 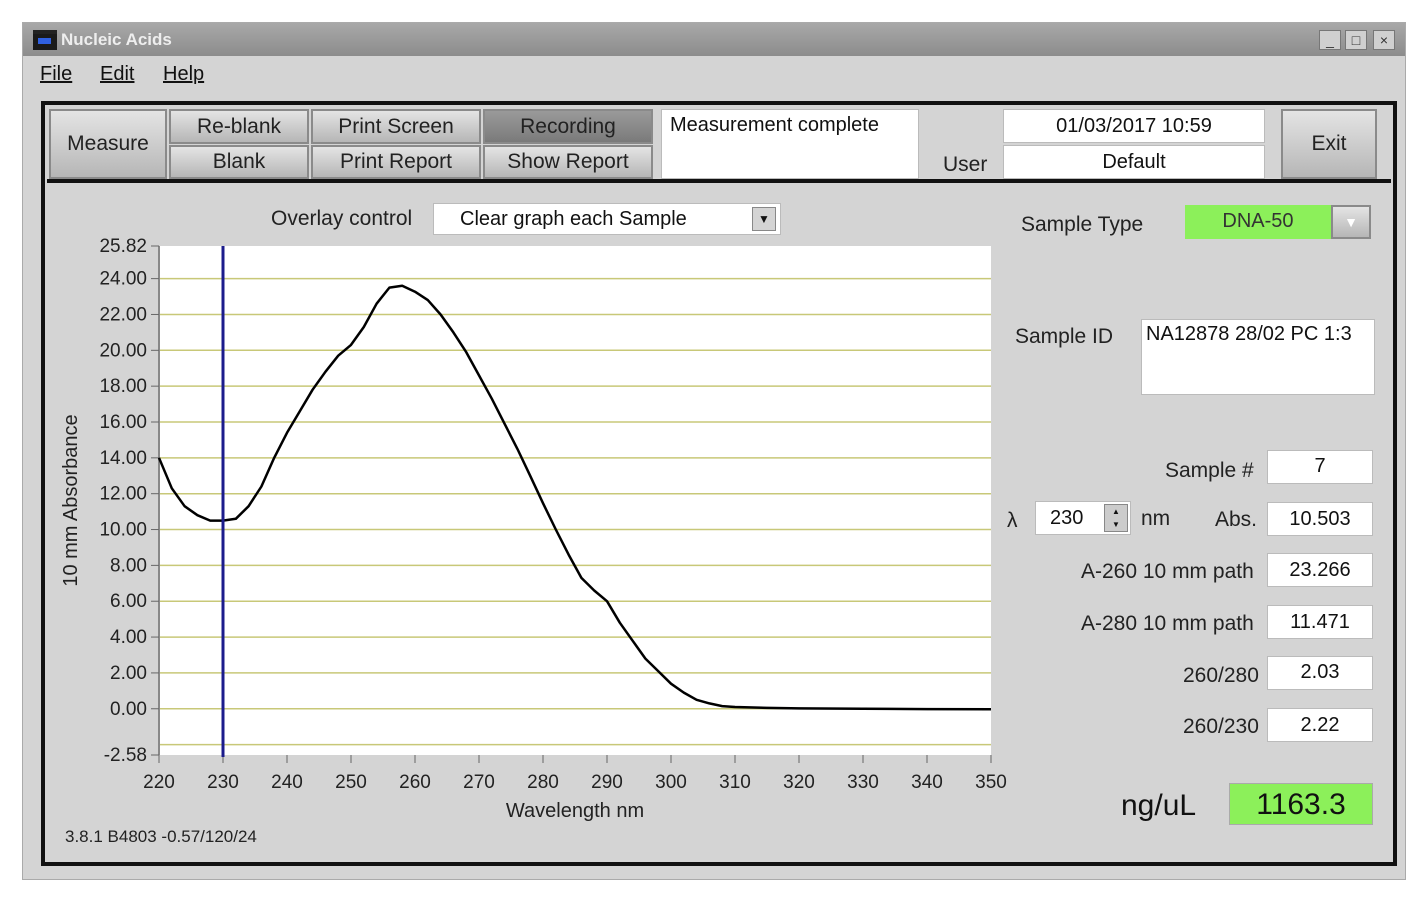 I want to click on x-tick-label: 230, so click(x=223, y=782).